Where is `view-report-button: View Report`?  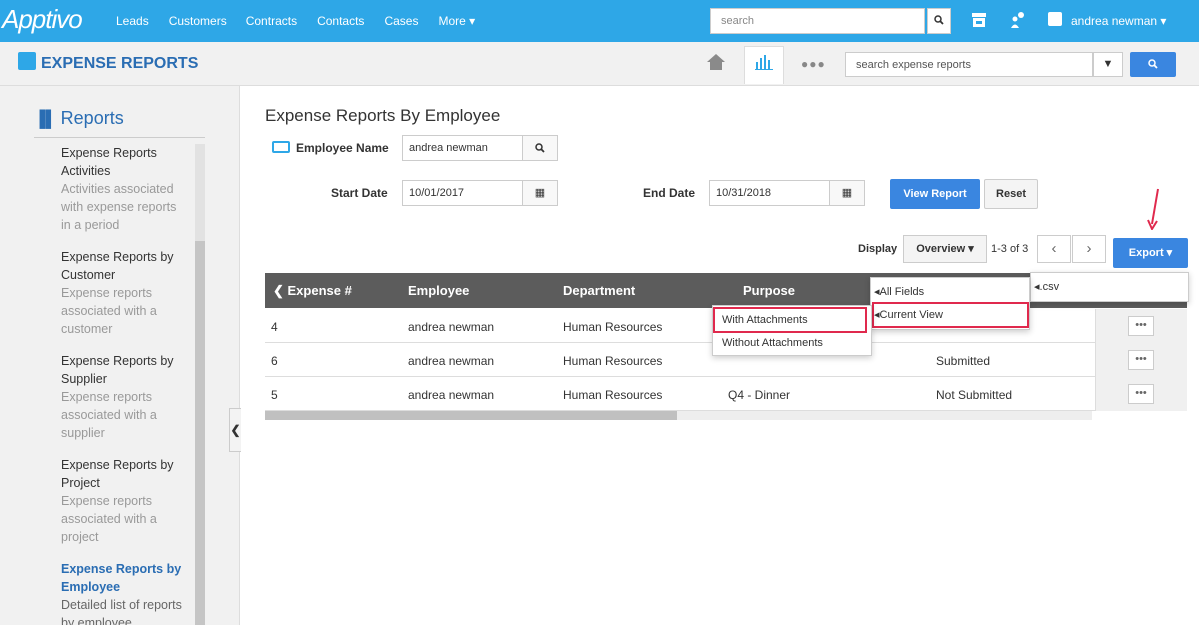 view-report-button: View Report is located at coordinates (935, 194).